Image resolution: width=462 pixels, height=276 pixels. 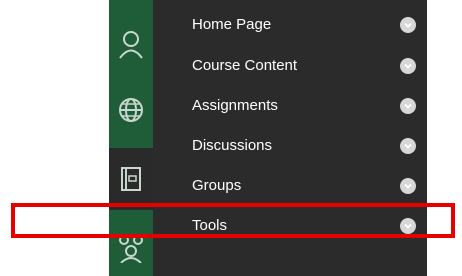 What do you see at coordinates (131, 179) in the screenshot?
I see `course-icon` at bounding box center [131, 179].